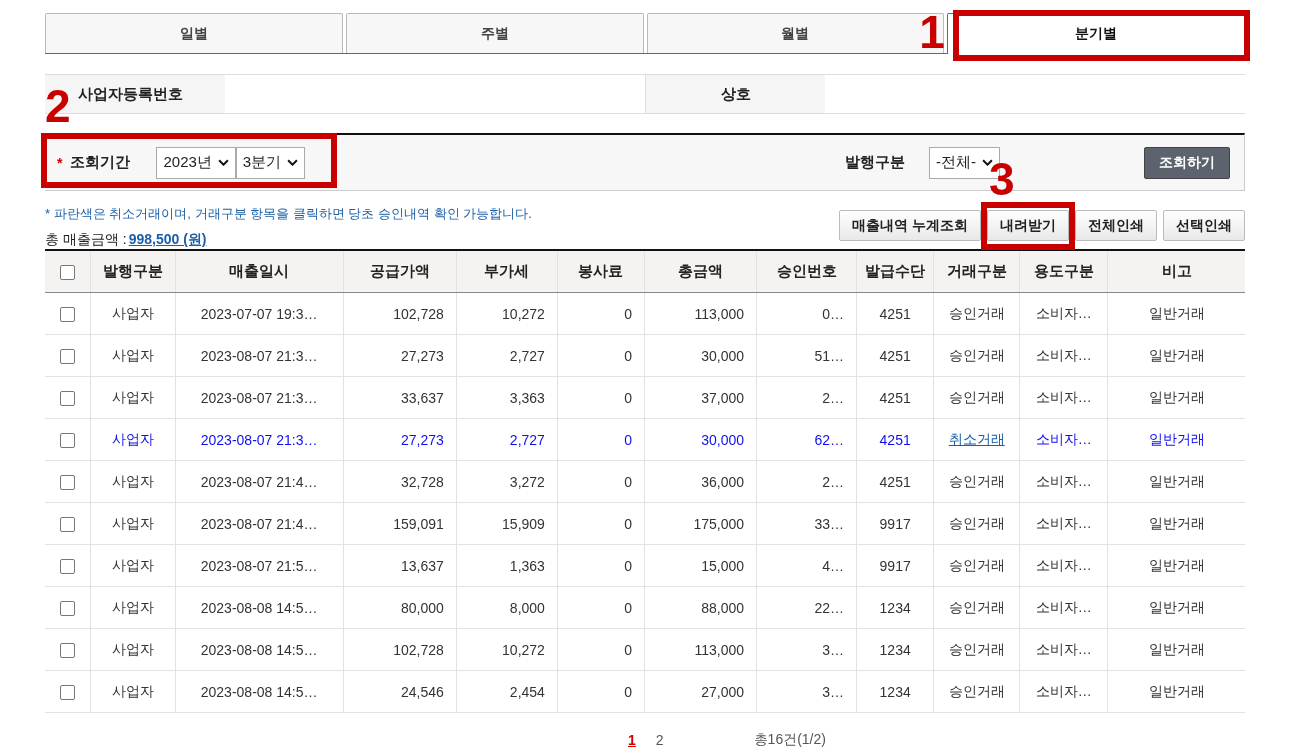 Image resolution: width=1296 pixels, height=747 pixels. I want to click on table-cell: 159,091, so click(400, 523).